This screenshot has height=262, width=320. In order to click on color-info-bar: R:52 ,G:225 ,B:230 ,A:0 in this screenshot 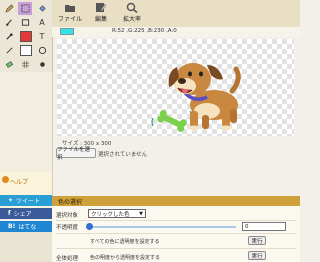, I will do `click(176, 32)`.